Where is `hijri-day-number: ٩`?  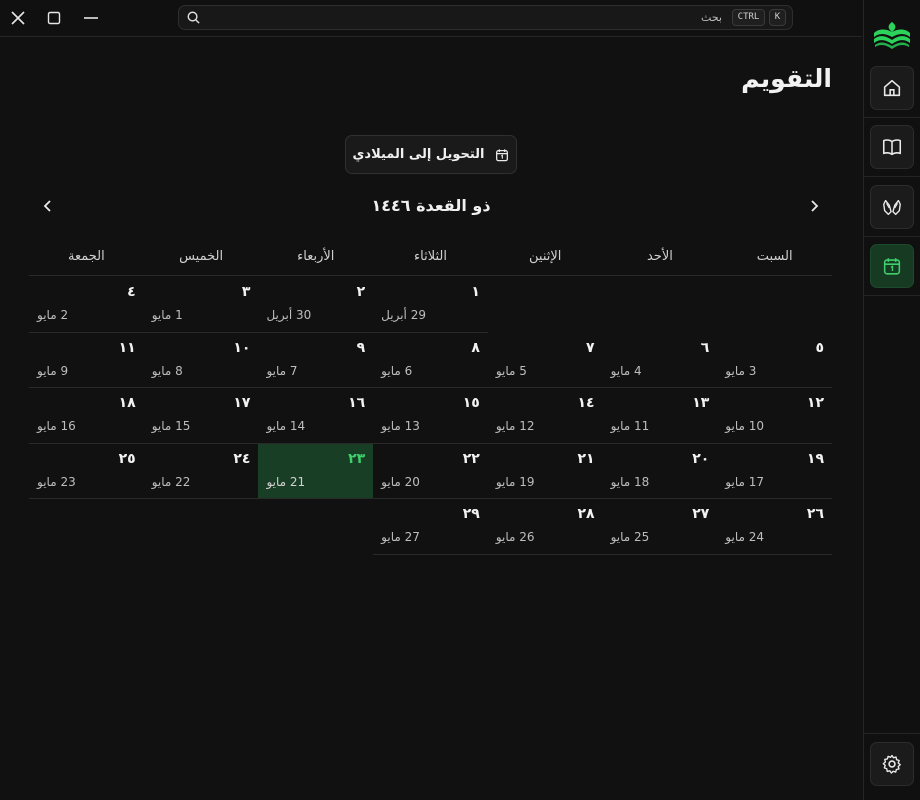
hijri-day-number: ٩ is located at coordinates (361, 347).